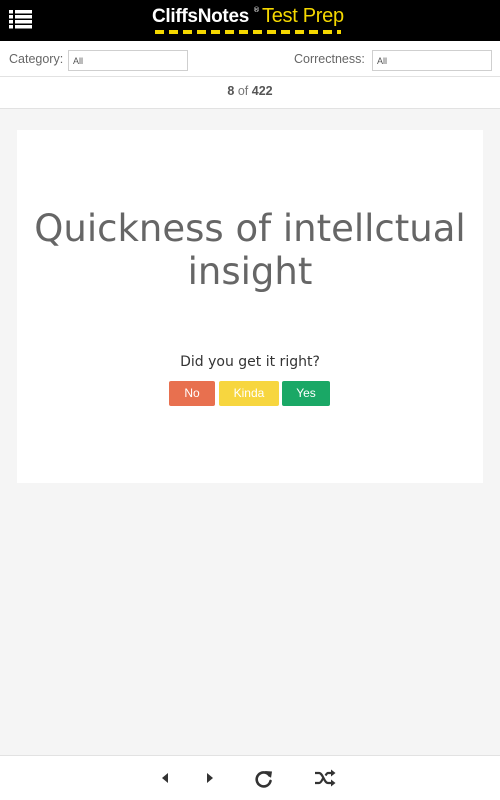  I want to click on category-label: Category:, so click(36, 59).